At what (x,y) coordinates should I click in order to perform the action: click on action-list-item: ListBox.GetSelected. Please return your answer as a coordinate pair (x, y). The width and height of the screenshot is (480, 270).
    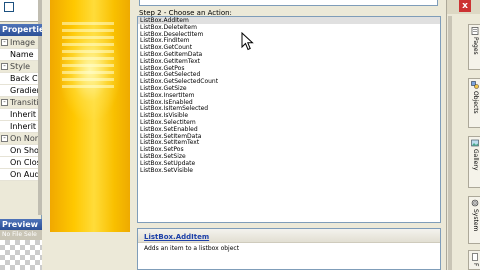
    Looking at the image, I should click on (289, 74).